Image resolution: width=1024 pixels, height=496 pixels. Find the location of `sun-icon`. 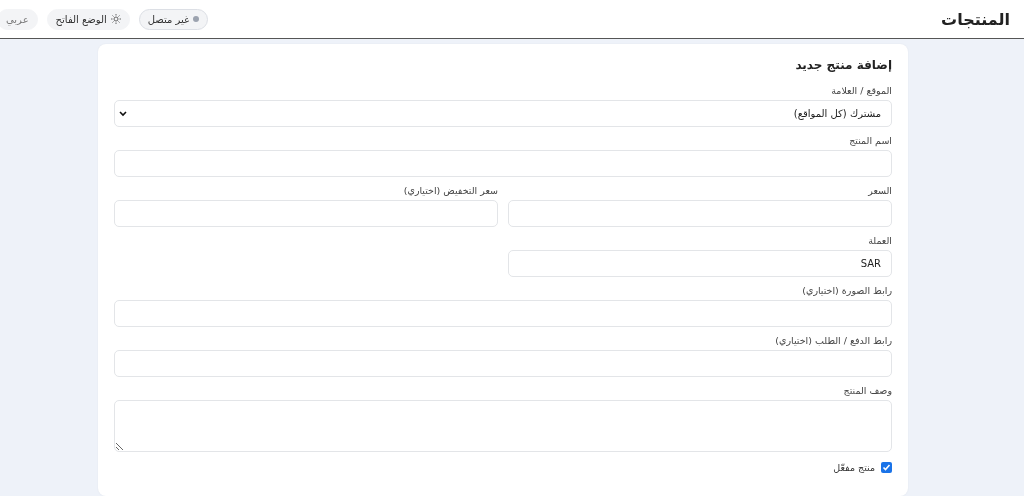

sun-icon is located at coordinates (115, 19).